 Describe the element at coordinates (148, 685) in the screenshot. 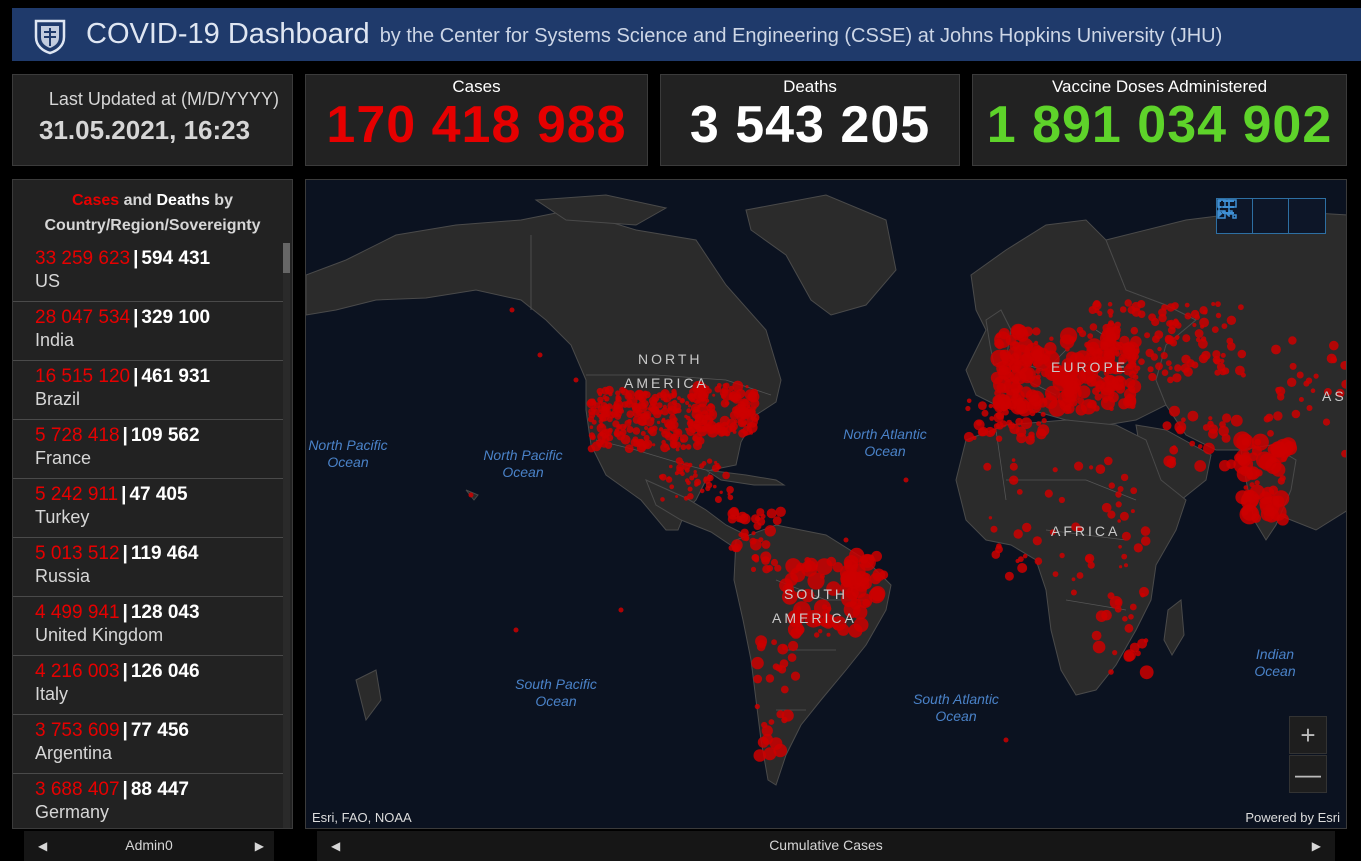

I see `country-row: 4 216 003 | 126 046 Italy` at that location.